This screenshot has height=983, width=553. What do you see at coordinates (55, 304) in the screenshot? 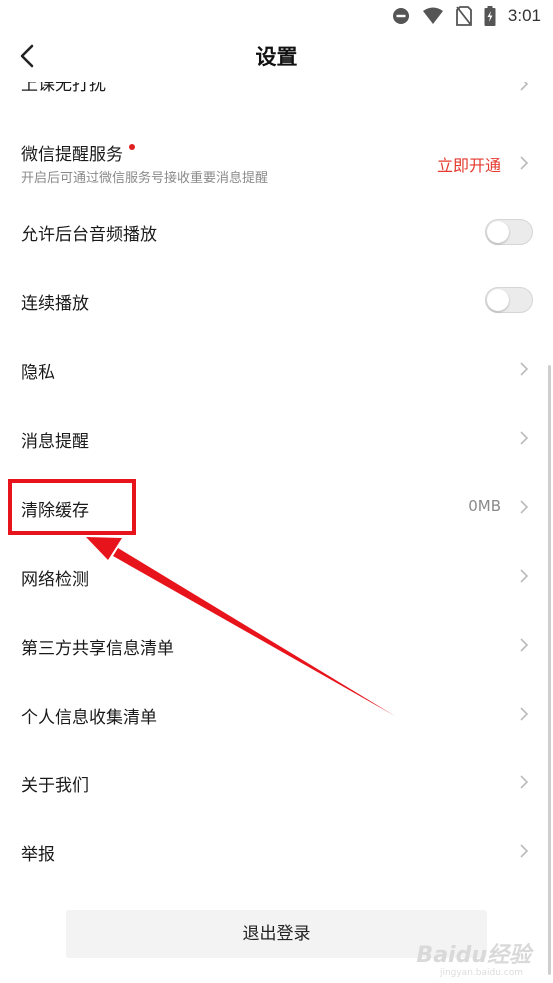
I see `continuous-play-label: 连续播放` at bounding box center [55, 304].